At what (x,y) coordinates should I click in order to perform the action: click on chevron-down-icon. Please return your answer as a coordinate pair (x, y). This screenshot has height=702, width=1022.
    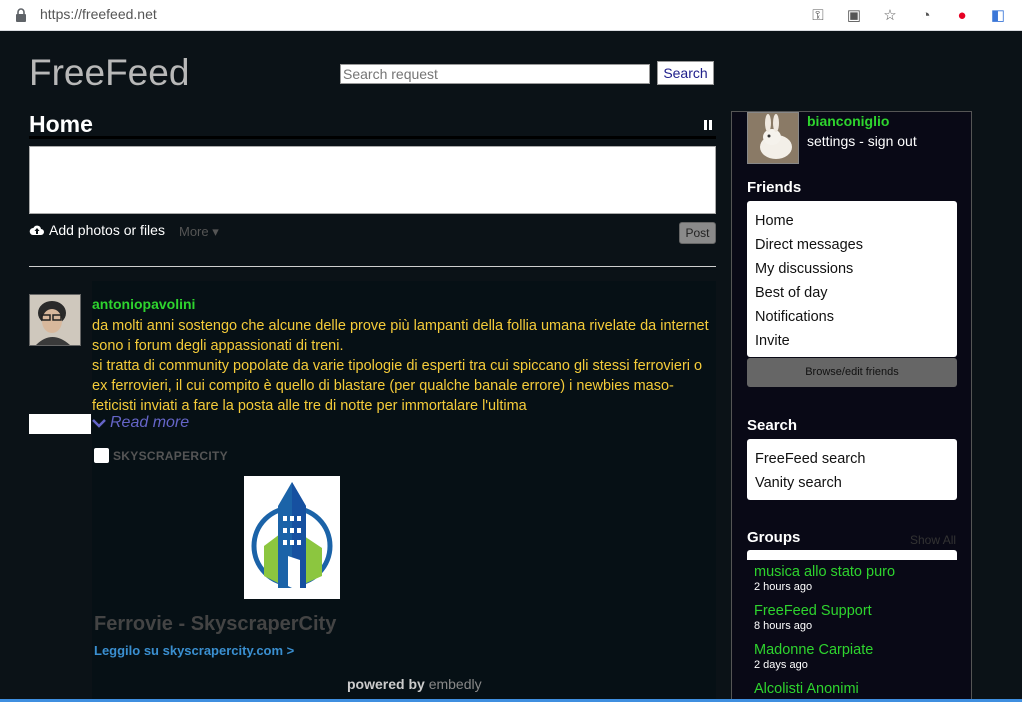
    Looking at the image, I should click on (99, 423).